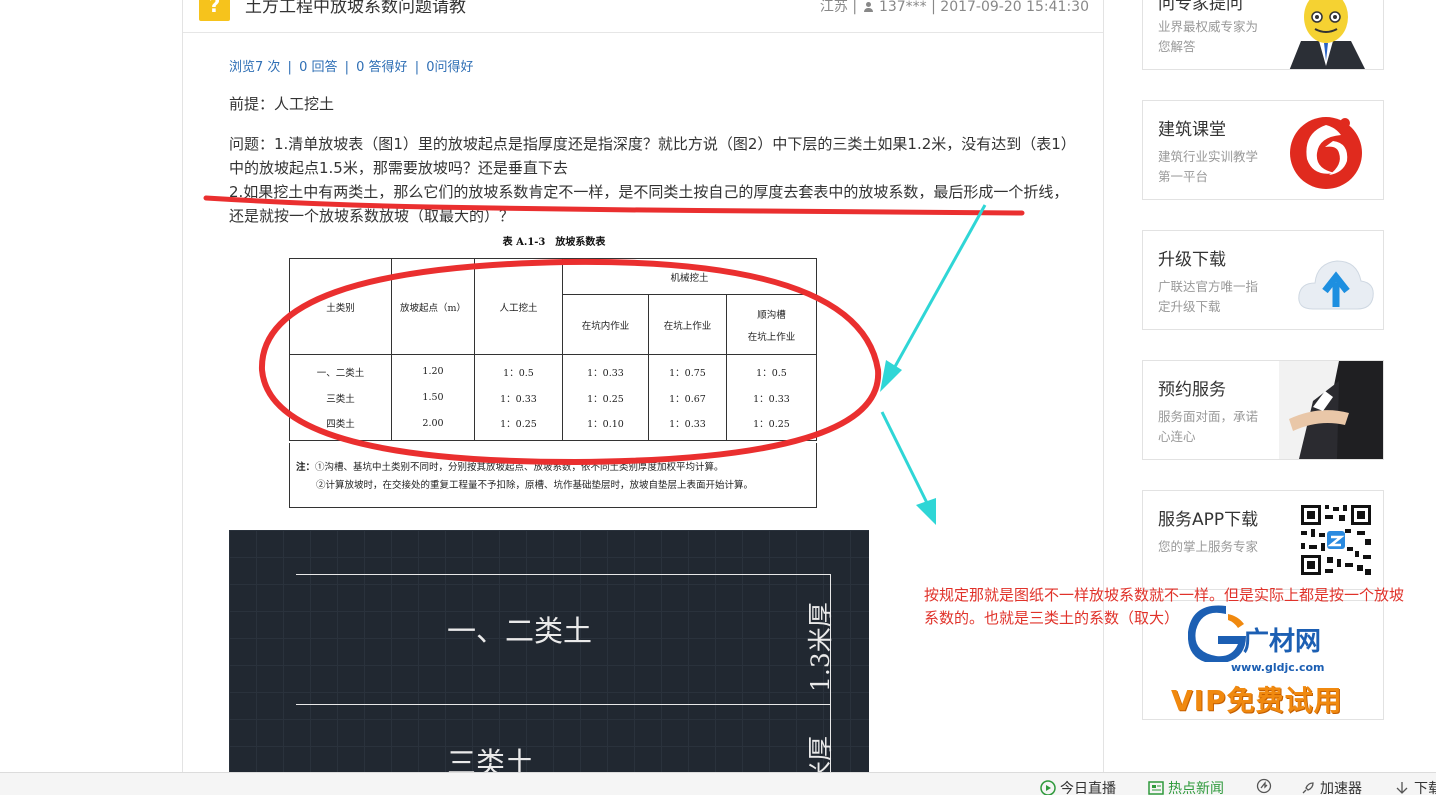 The image size is (1436, 795). What do you see at coordinates (255, 67) in the screenshot?
I see `stat-views: 浏览7 次` at bounding box center [255, 67].